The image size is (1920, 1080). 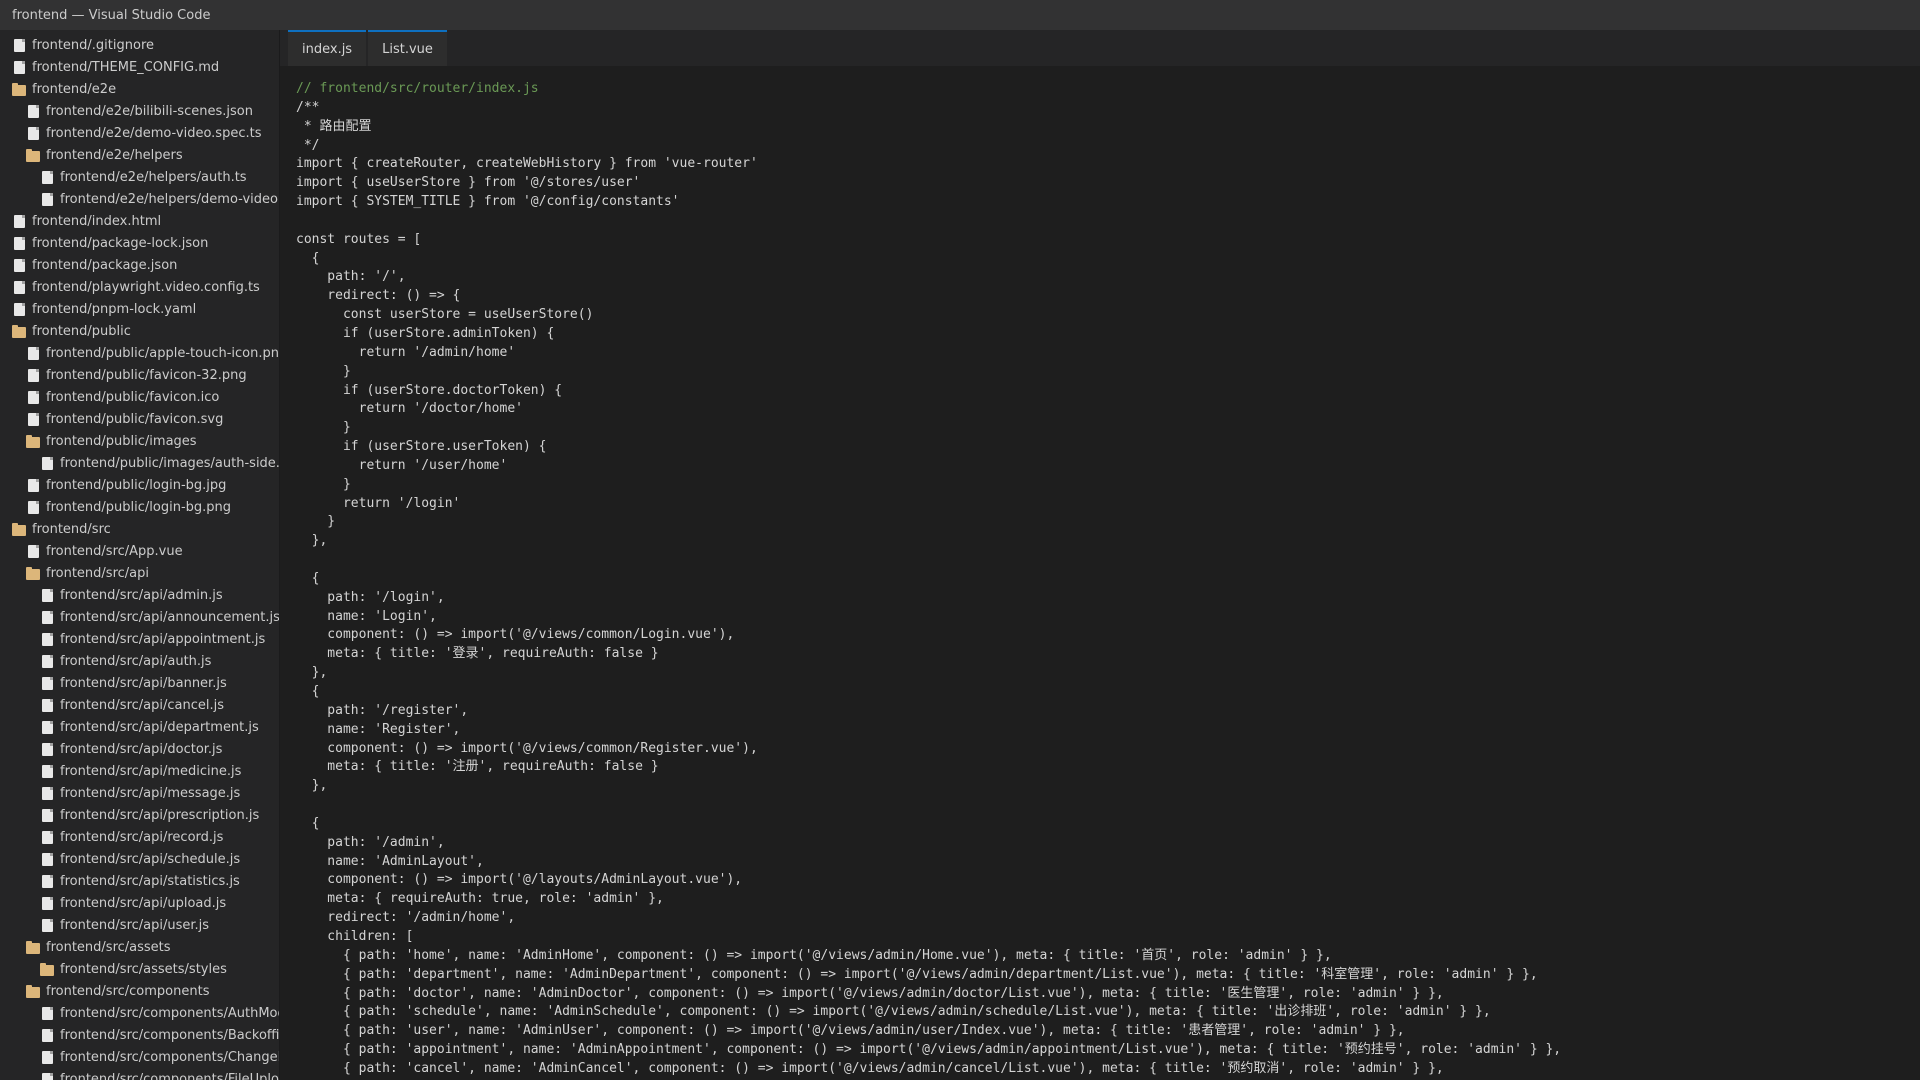 I want to click on tree-folder: frontend/e2e, so click(x=139, y=89).